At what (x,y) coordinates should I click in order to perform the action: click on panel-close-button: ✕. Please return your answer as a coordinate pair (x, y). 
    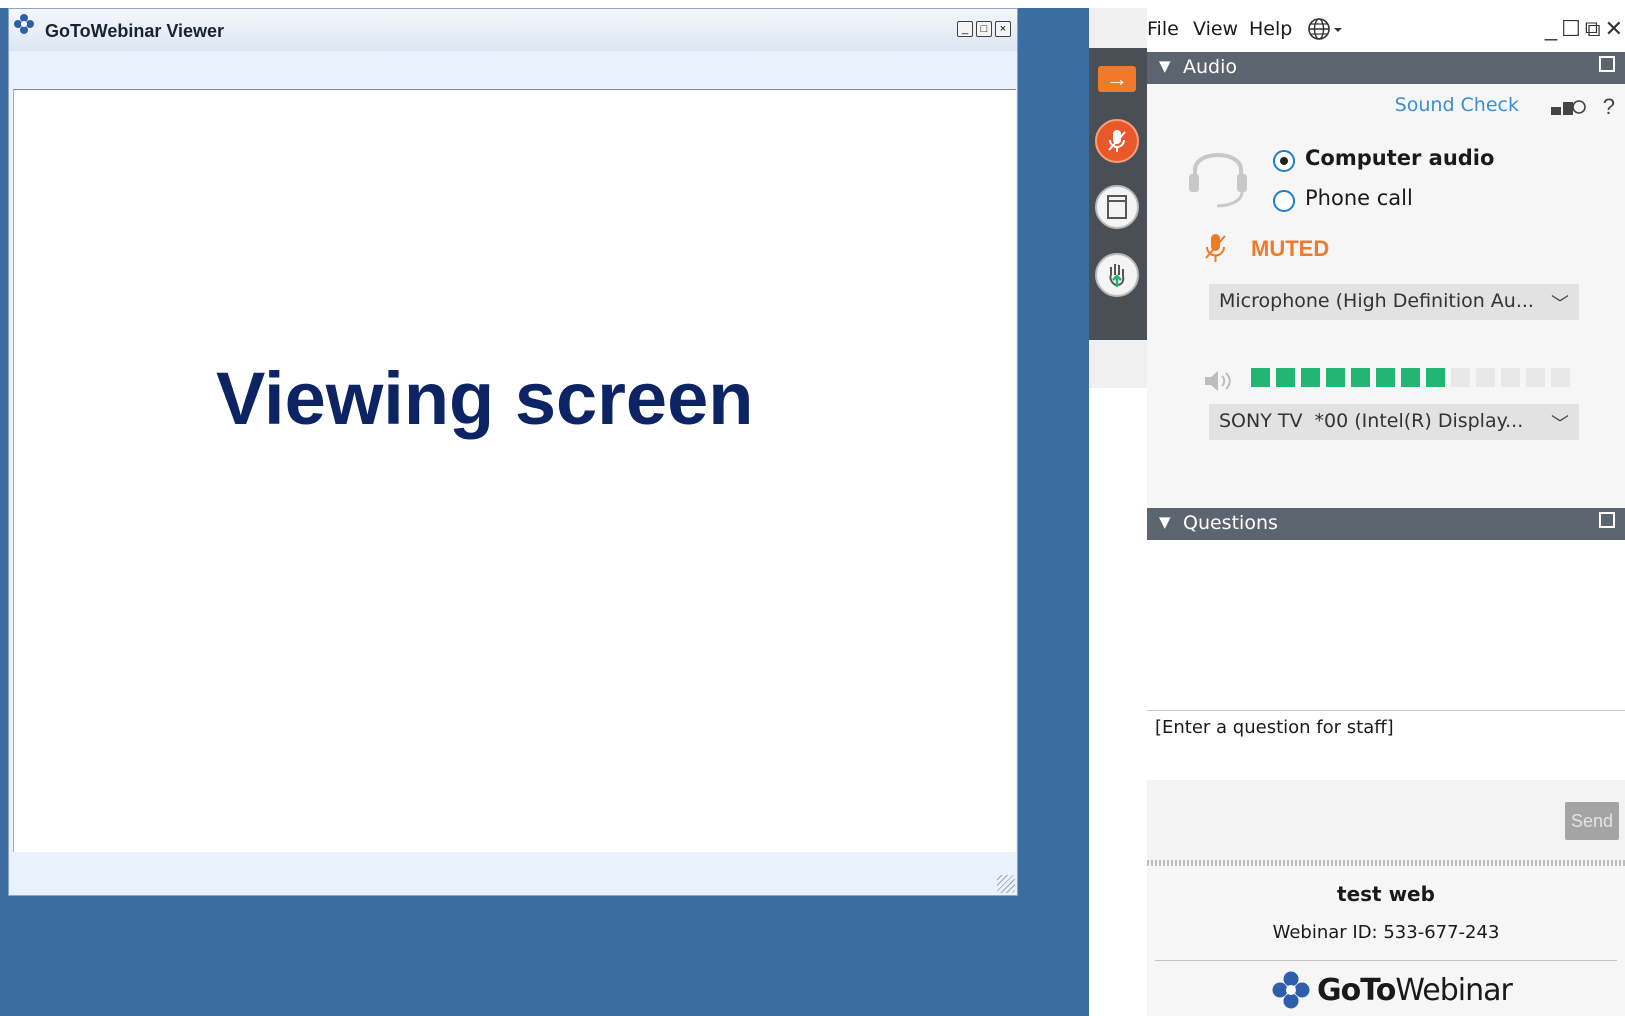
    Looking at the image, I should click on (1614, 29).